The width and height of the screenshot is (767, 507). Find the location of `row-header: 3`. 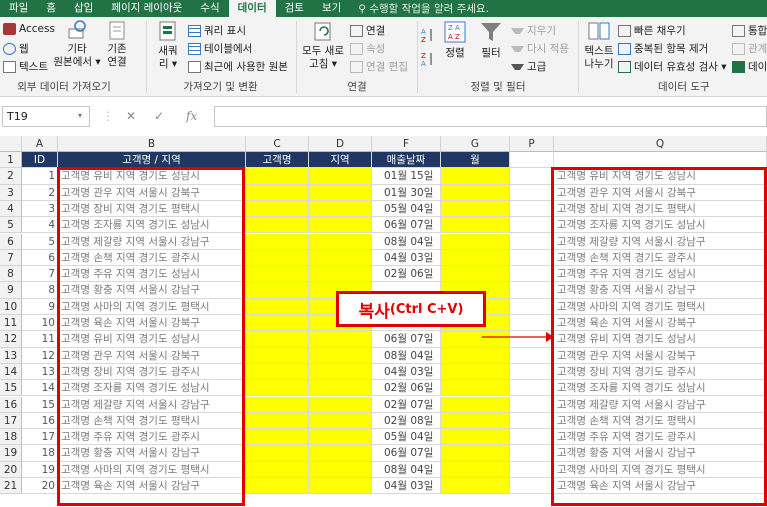

row-header: 3 is located at coordinates (11, 192).